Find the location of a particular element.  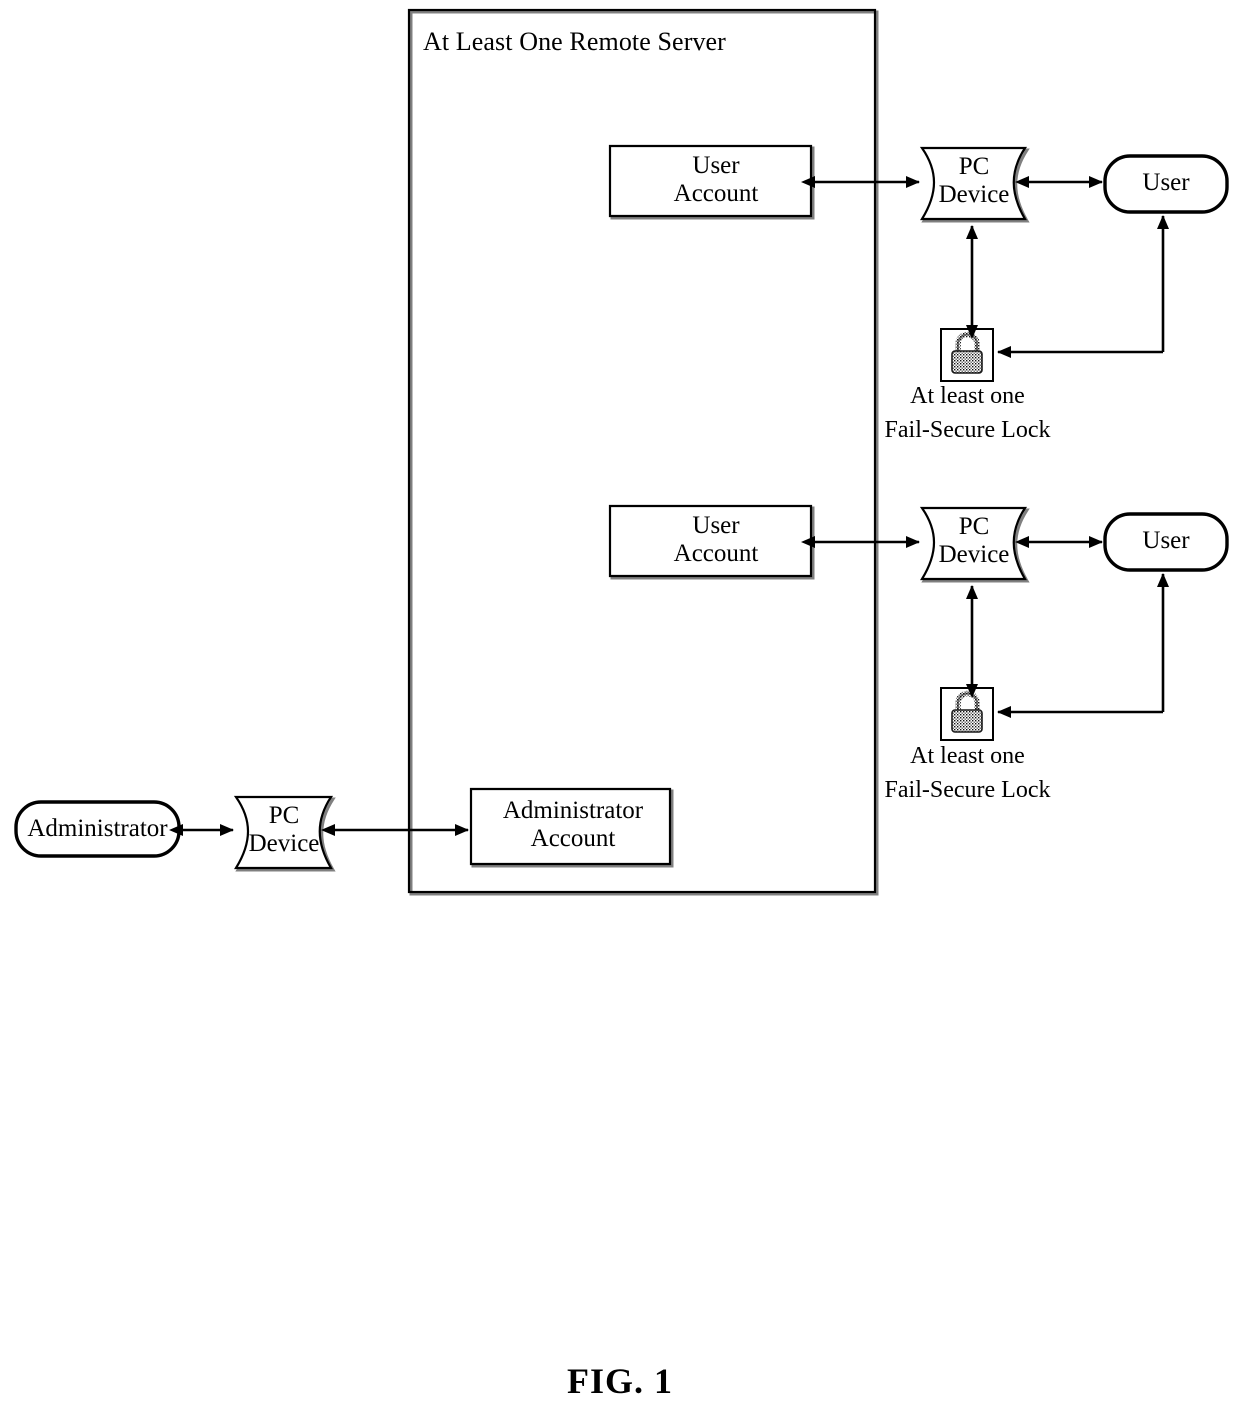

figure-caption: FIG. 1 is located at coordinates (619, 1381).